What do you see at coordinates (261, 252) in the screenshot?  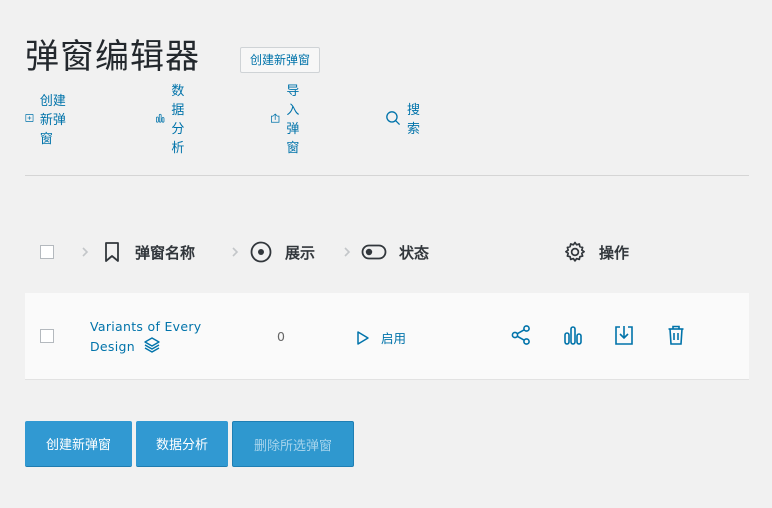 I see `circle-dot-icon` at bounding box center [261, 252].